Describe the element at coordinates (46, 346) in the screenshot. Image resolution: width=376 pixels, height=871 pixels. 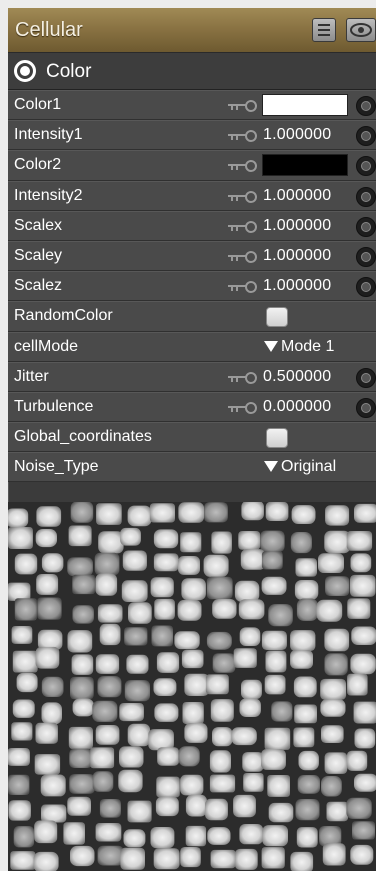
I see `param-label: cellMode` at that location.